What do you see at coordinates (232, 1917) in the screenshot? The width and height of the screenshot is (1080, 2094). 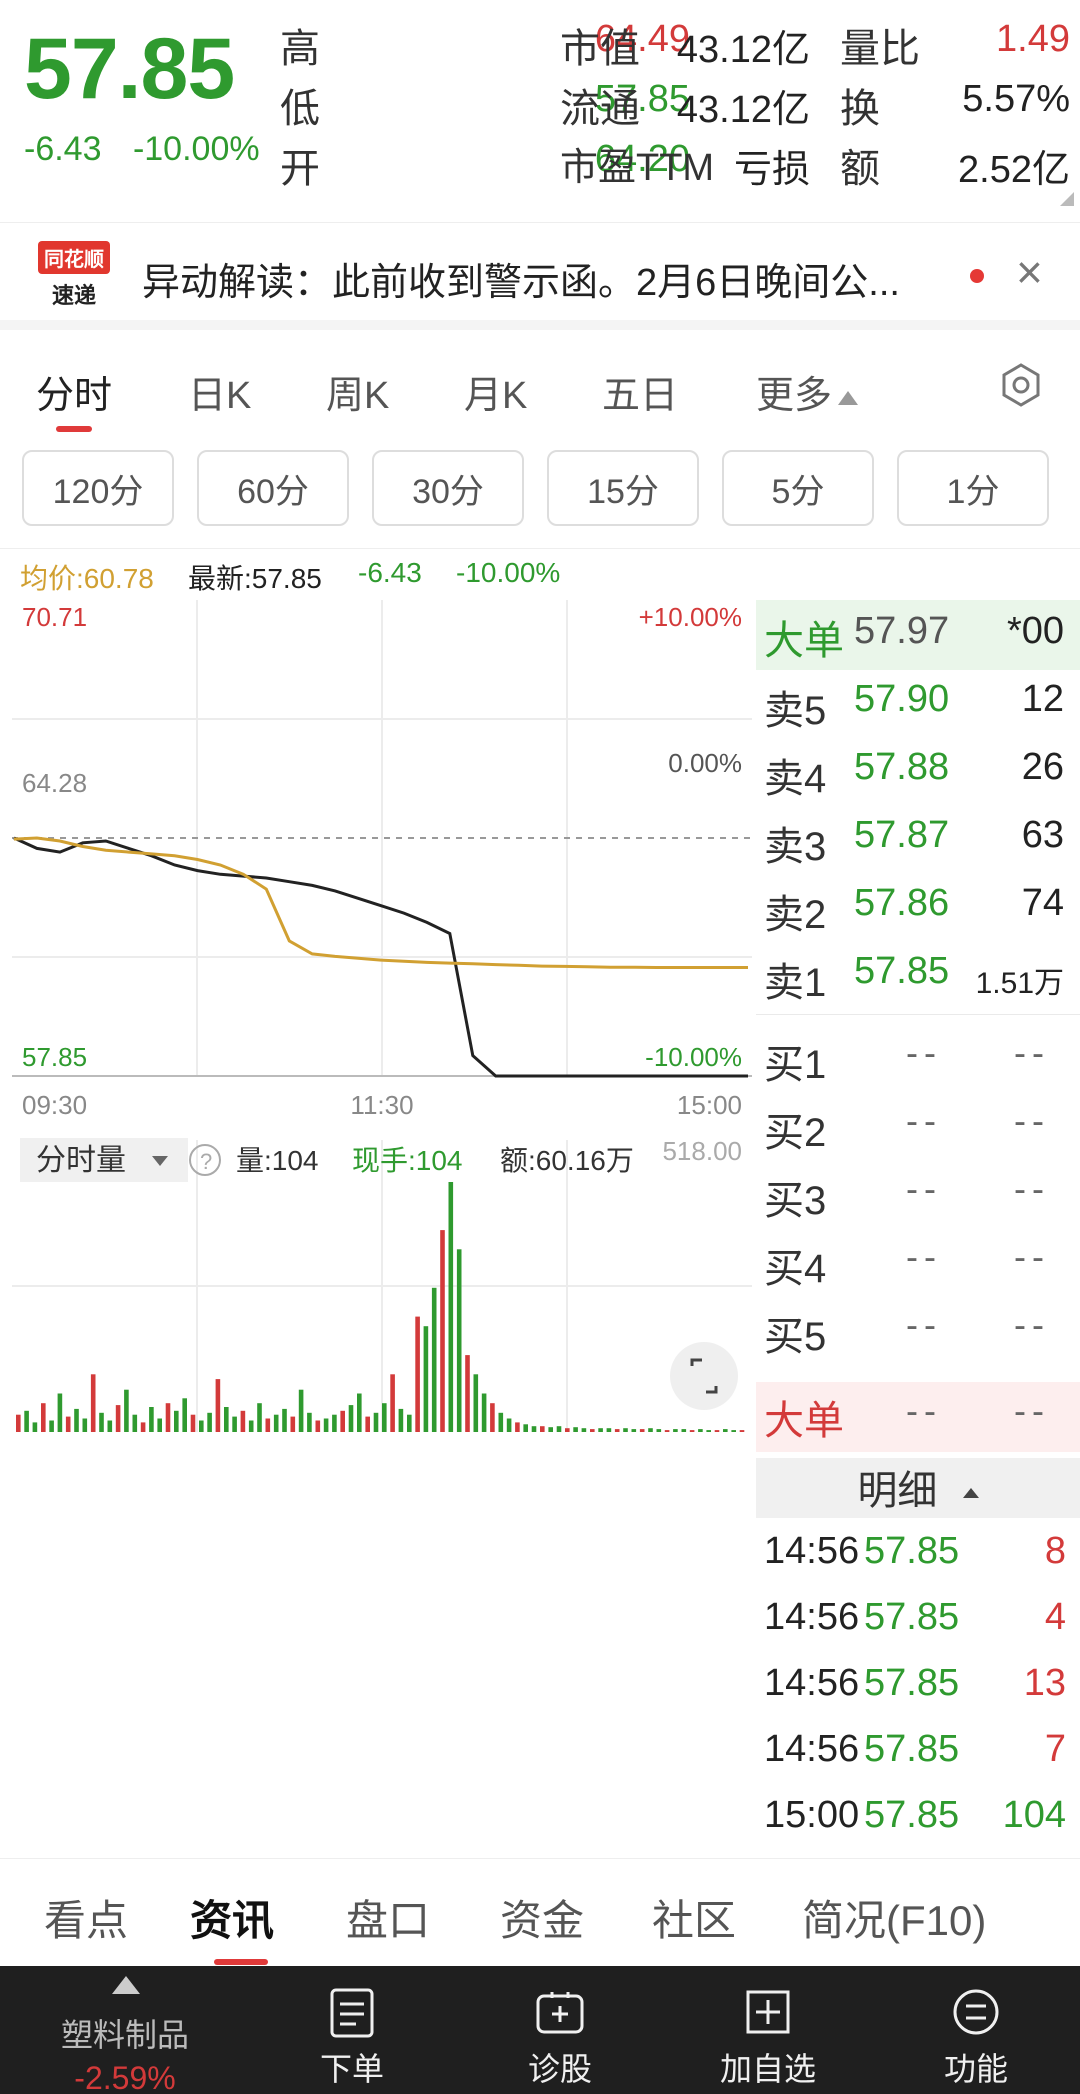 I see `tab-news: 资讯` at bounding box center [232, 1917].